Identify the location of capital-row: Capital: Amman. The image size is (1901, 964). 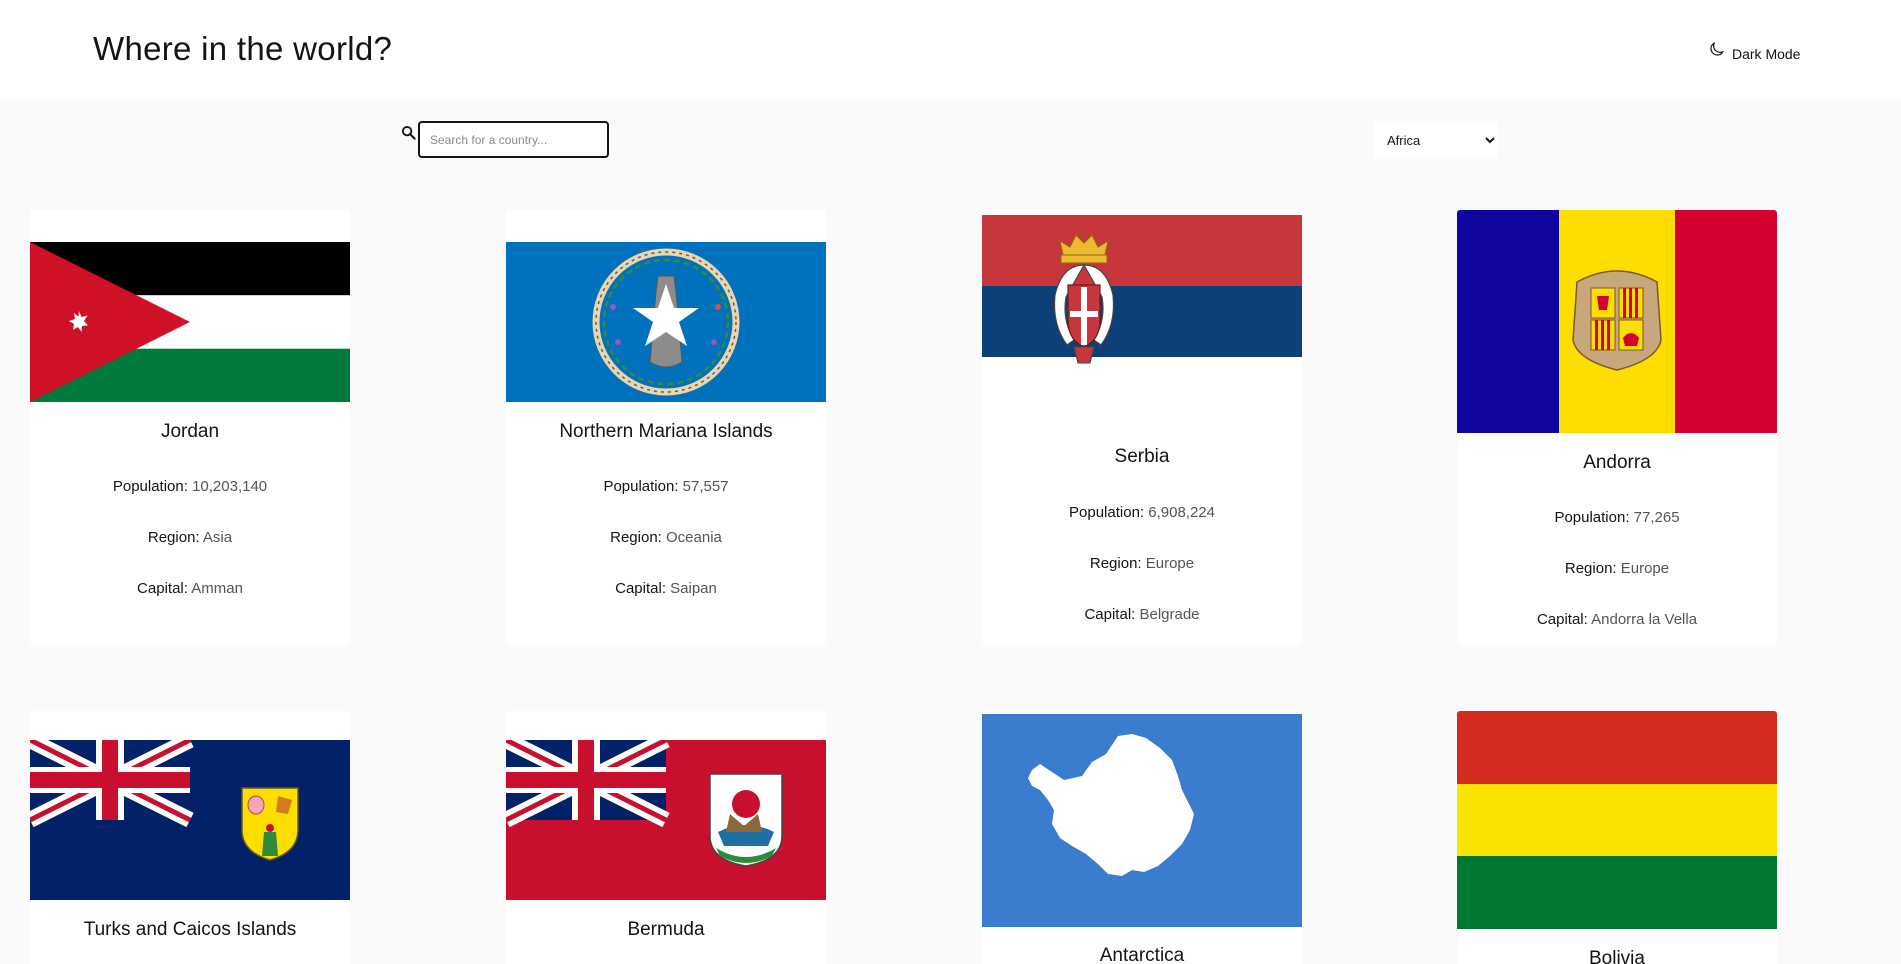
(190, 588).